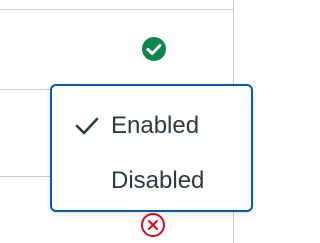 This screenshot has width=320, height=243. I want to click on checkmark-icon, so click(87, 126).